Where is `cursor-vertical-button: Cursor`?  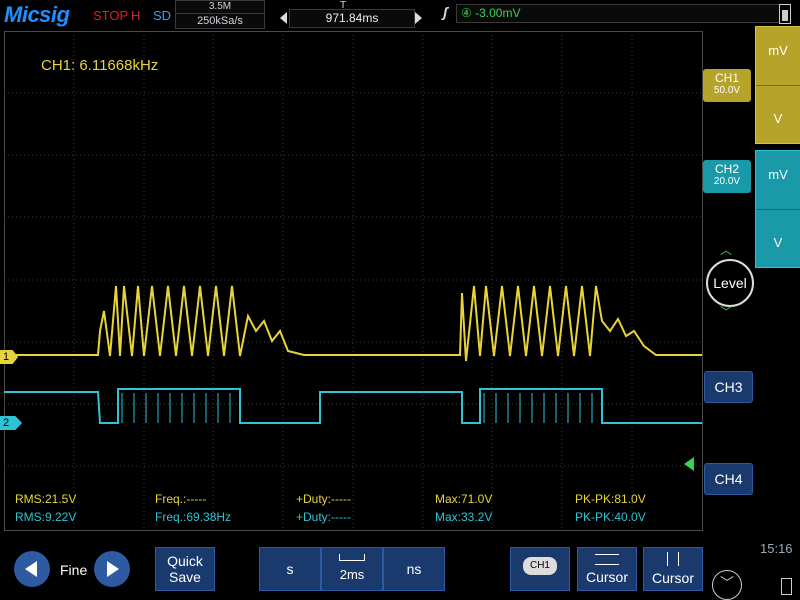 cursor-vertical-button: Cursor is located at coordinates (673, 569).